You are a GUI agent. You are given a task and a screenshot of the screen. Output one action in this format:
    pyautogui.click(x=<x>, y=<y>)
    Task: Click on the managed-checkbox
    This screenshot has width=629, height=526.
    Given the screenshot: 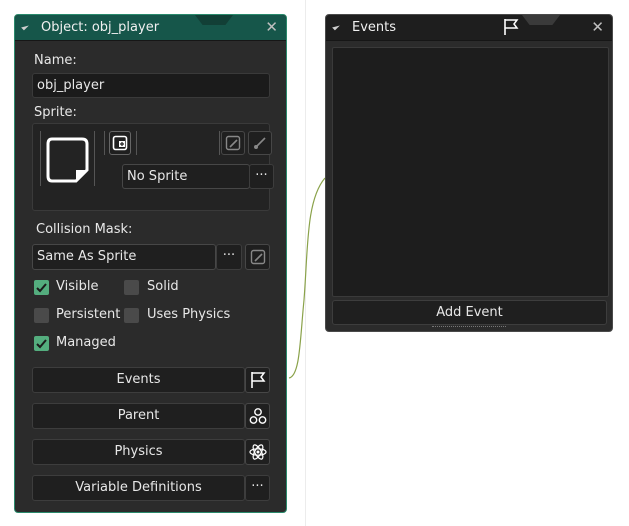 What is the action you would take?
    pyautogui.click(x=41, y=343)
    